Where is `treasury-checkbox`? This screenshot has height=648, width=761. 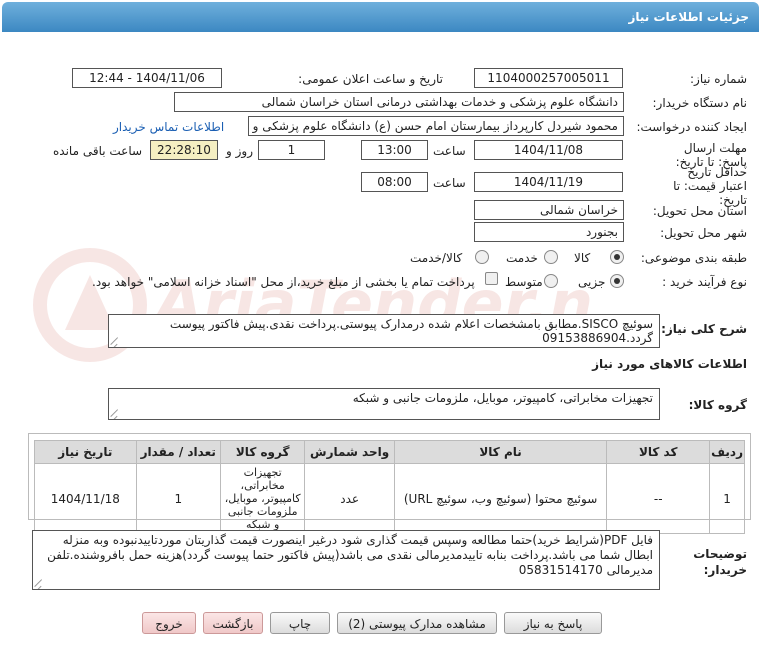
treasury-checkbox is located at coordinates (491, 278).